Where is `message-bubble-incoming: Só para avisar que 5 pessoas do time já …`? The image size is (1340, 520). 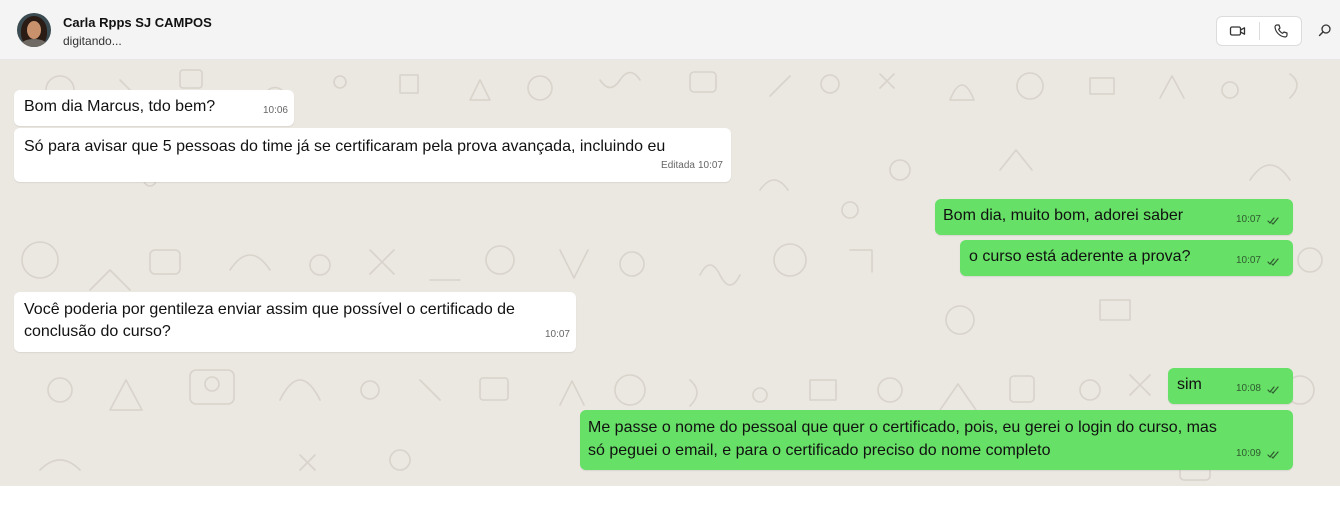 message-bubble-incoming: Só para avisar que 5 pessoas do time já … is located at coordinates (372, 155).